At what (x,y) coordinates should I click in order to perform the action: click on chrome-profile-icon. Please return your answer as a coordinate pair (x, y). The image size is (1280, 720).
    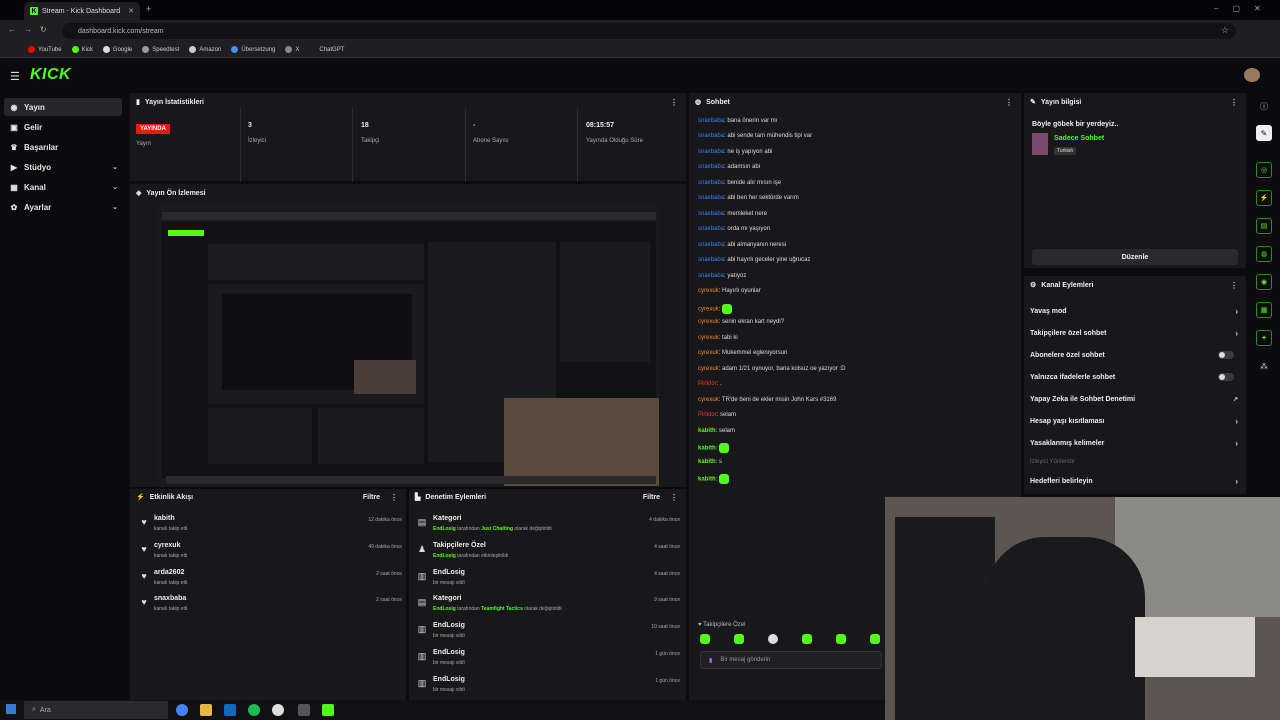
    Looking at the image, I should click on (304, 710).